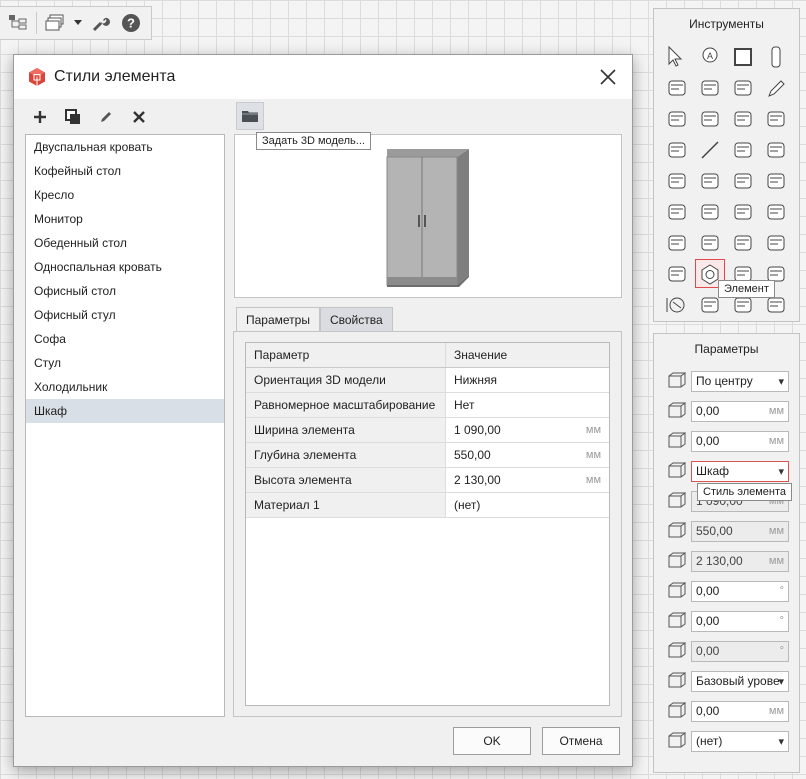 The image size is (806, 779). I want to click on edit-icon, so click(106, 117).